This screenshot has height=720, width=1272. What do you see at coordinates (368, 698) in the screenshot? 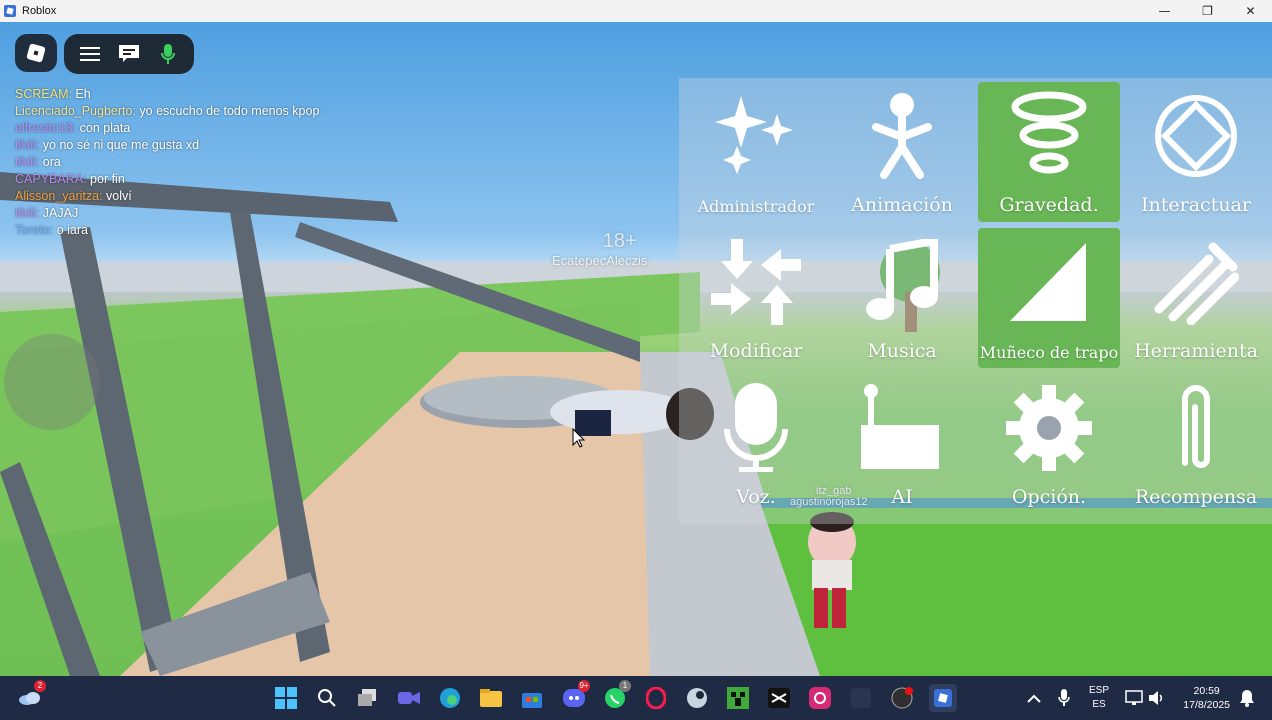
I see `task-view-button` at bounding box center [368, 698].